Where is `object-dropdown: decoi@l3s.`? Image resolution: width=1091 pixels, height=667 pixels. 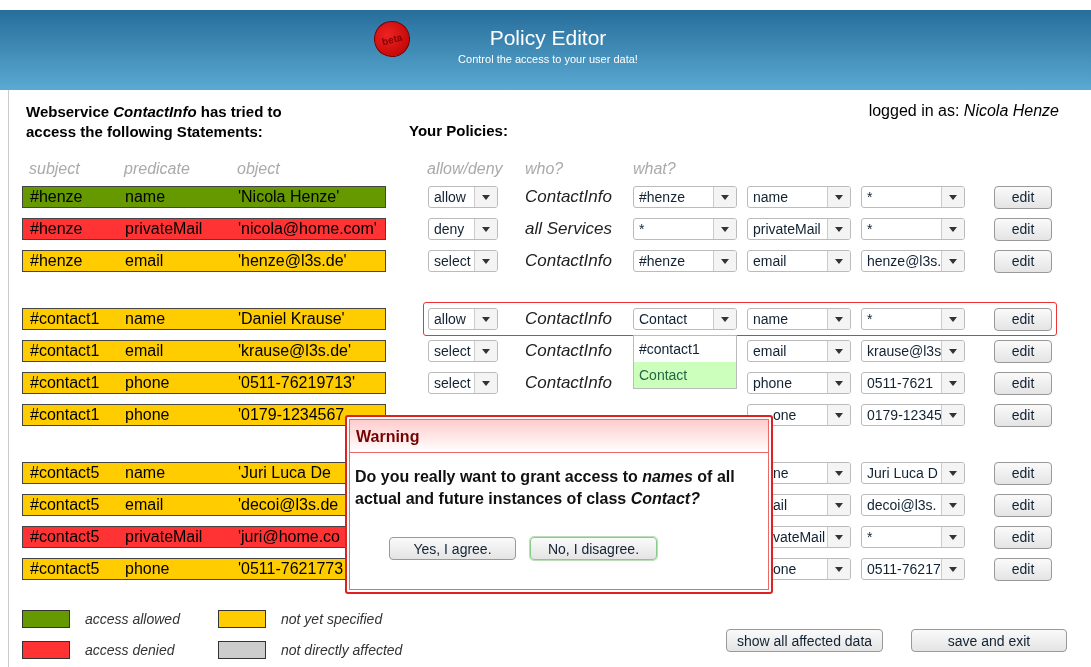 object-dropdown: decoi@l3s. is located at coordinates (913, 505).